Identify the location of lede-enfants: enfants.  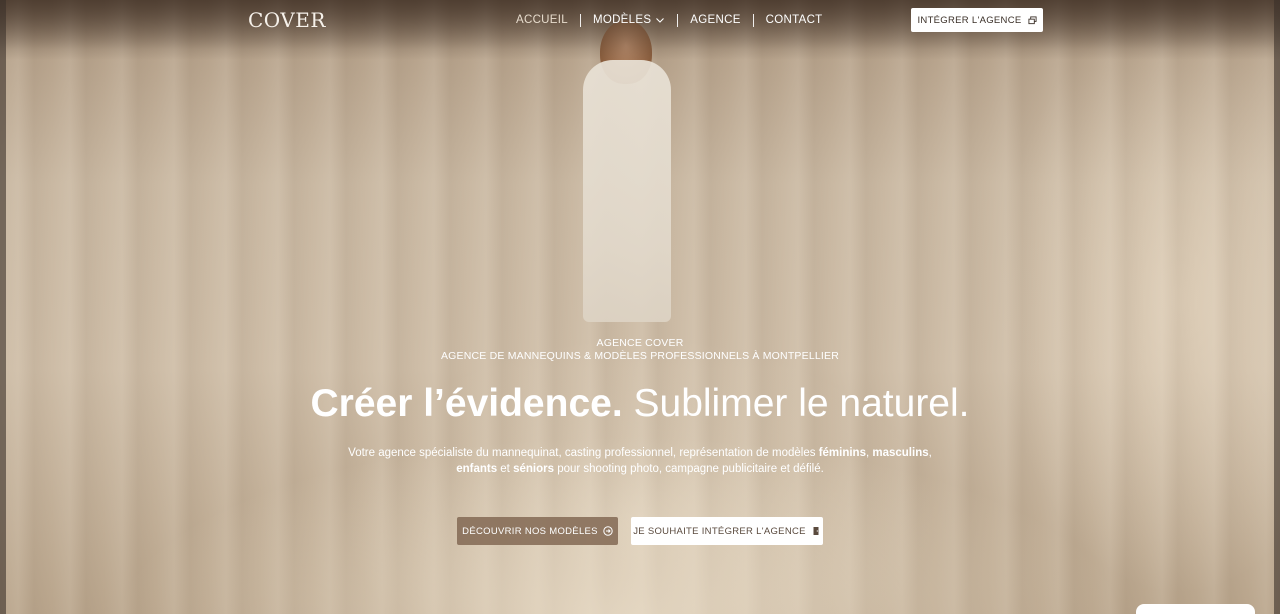
(477, 468).